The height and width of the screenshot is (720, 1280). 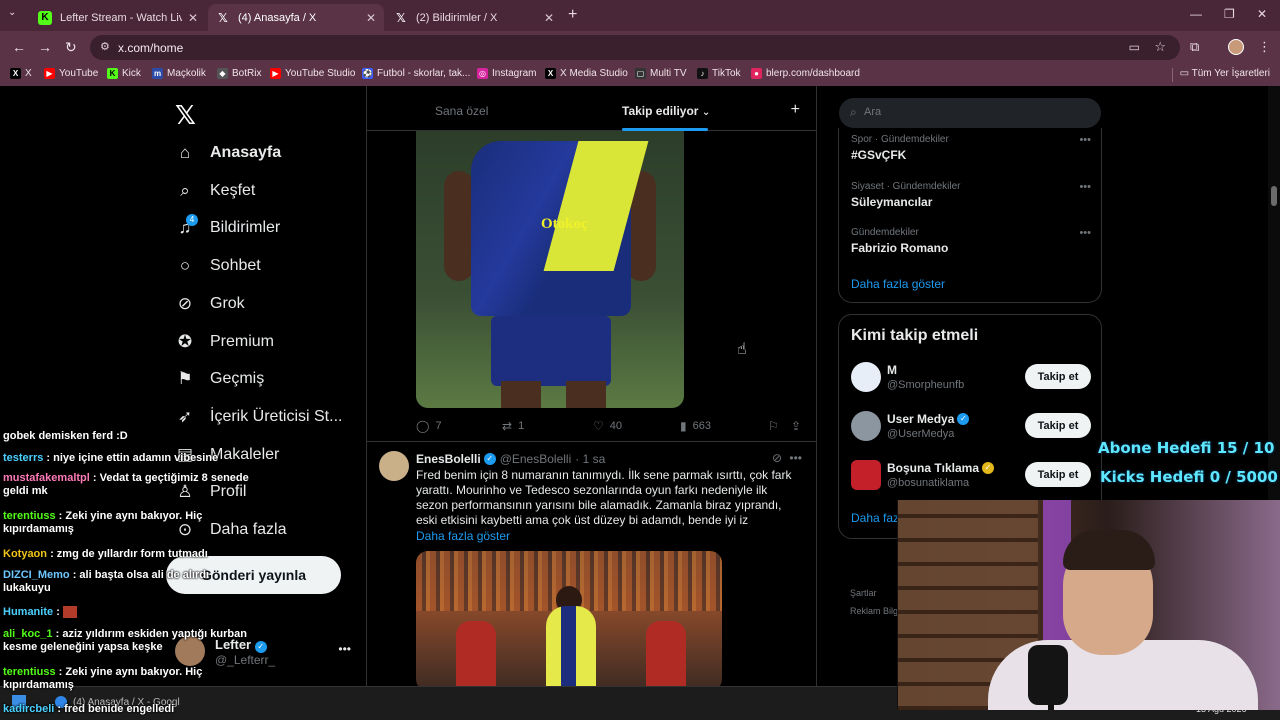 I want to click on back-icon: ←, so click(x=19, y=47).